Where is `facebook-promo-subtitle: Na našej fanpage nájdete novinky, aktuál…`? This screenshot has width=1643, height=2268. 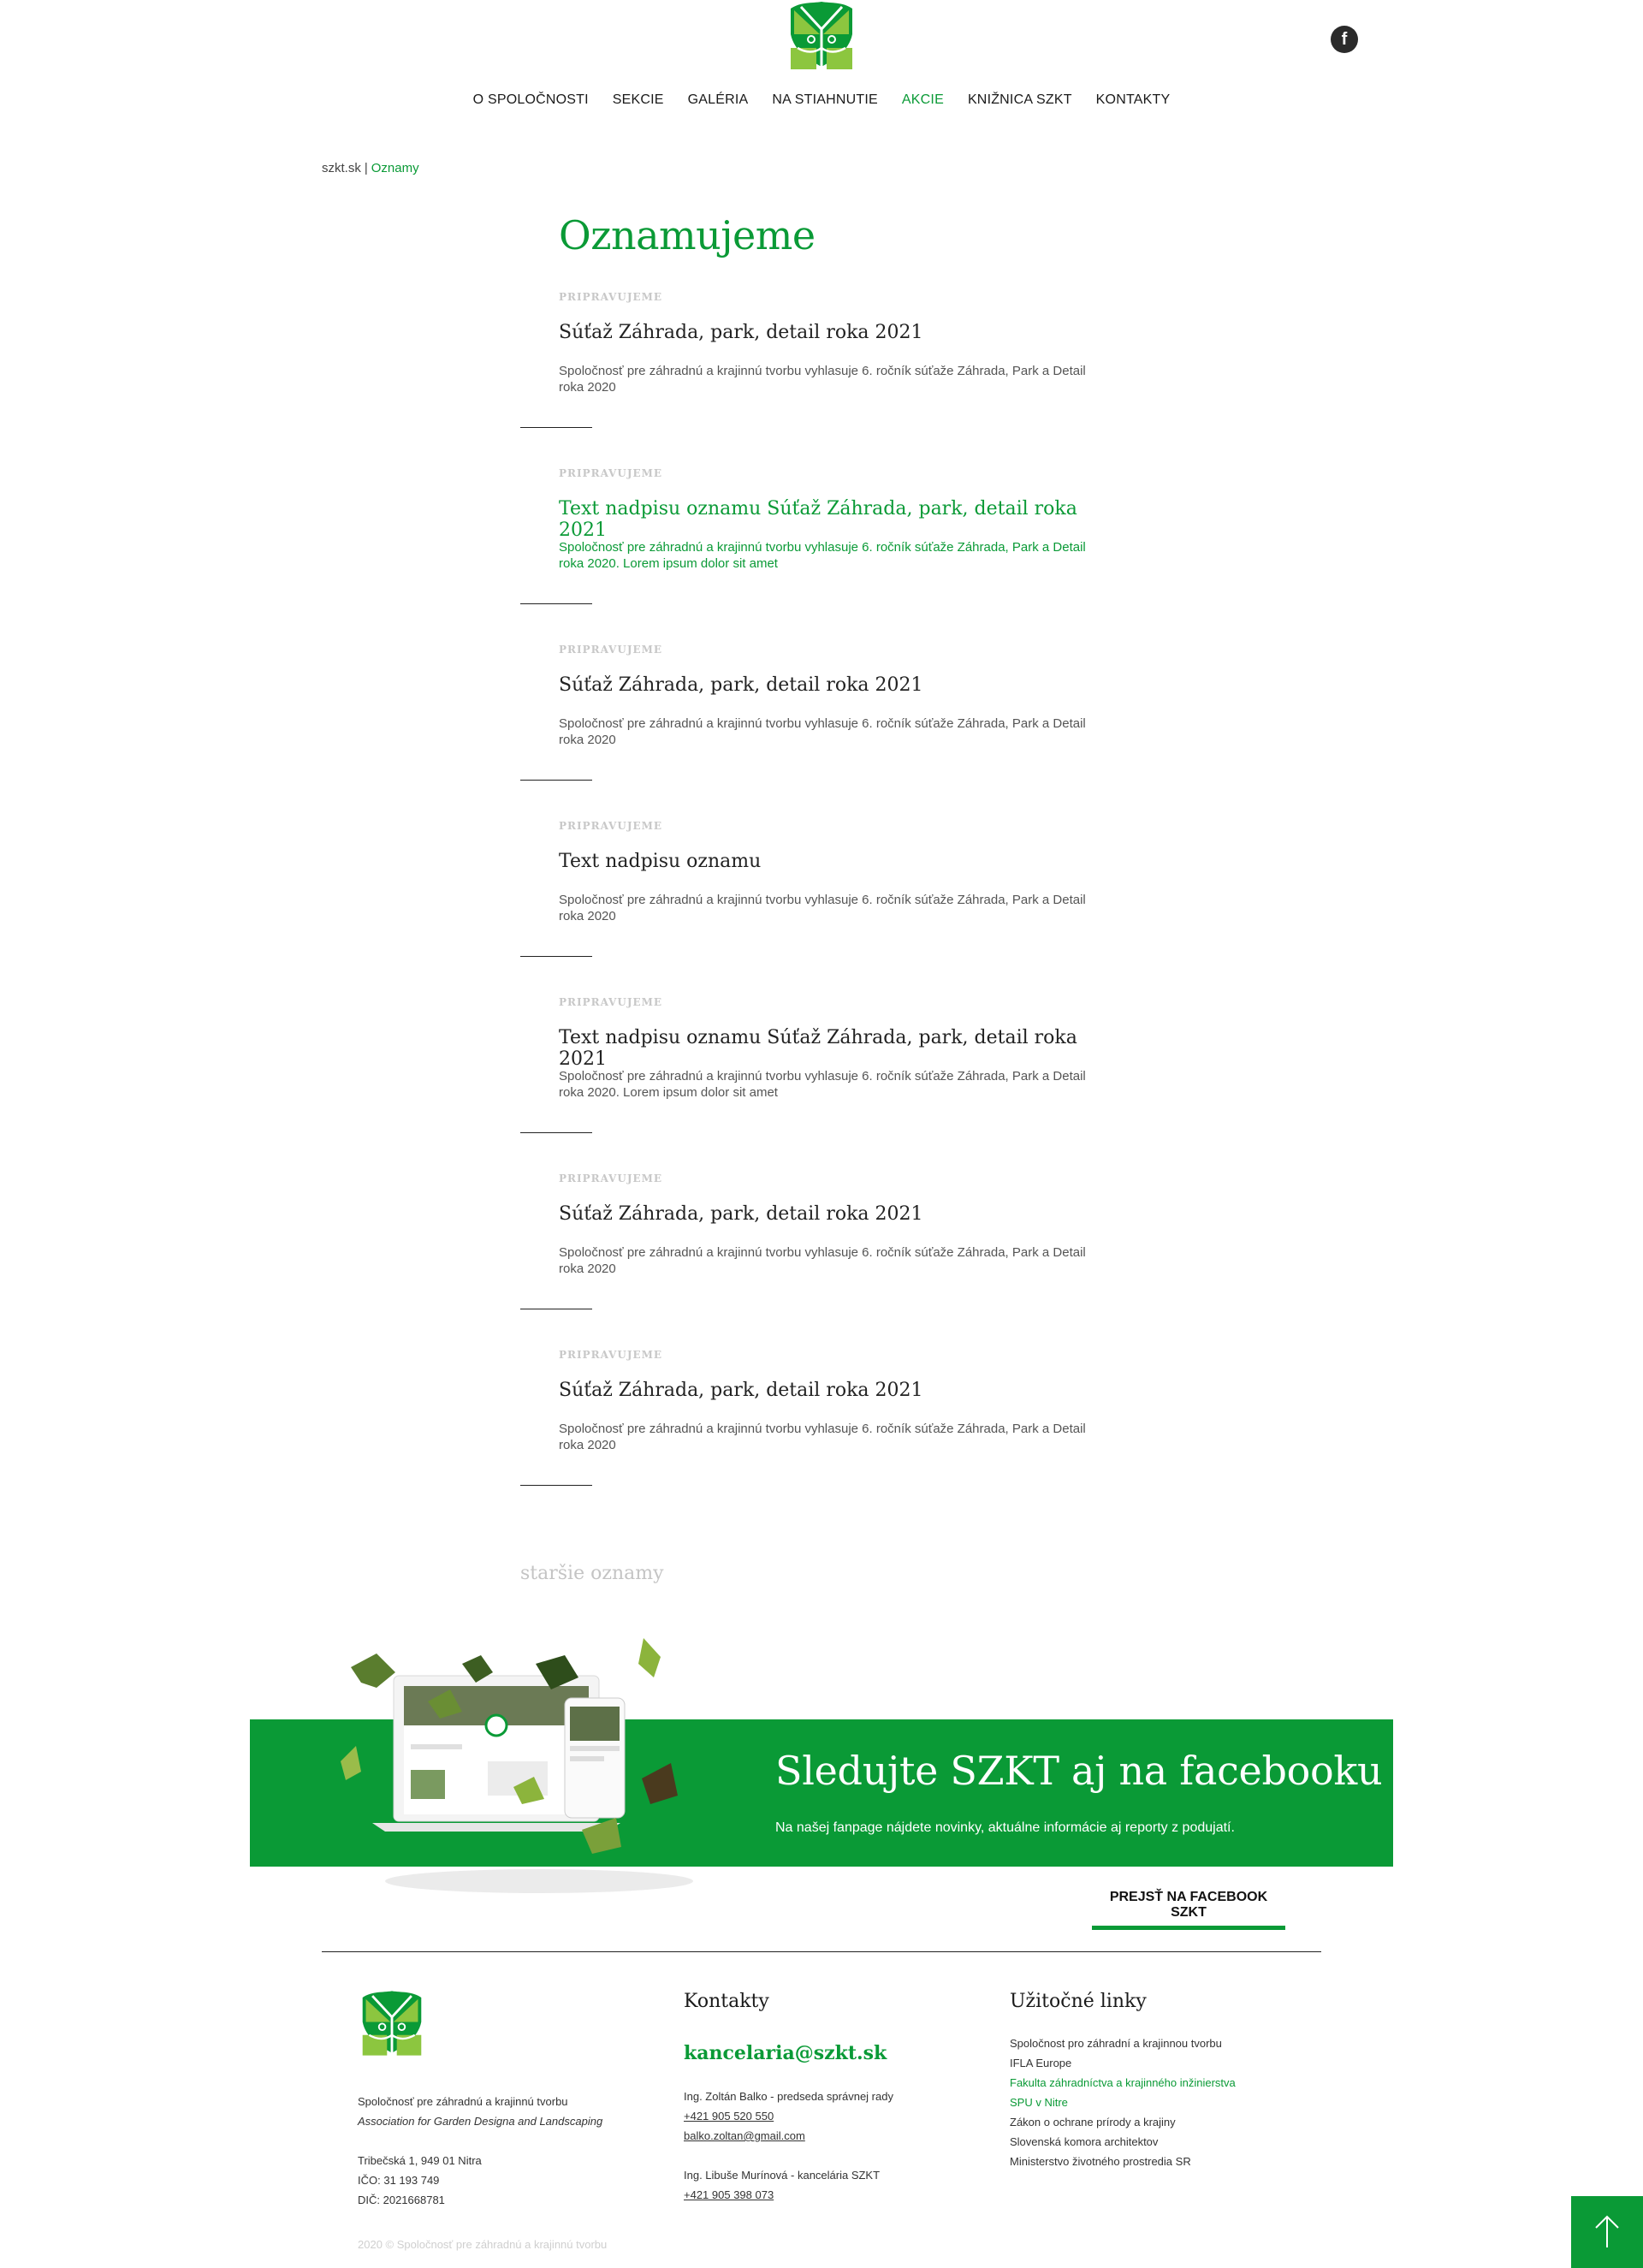 facebook-promo-subtitle: Na našej fanpage nájdete novinky, aktuál… is located at coordinates (1005, 1828).